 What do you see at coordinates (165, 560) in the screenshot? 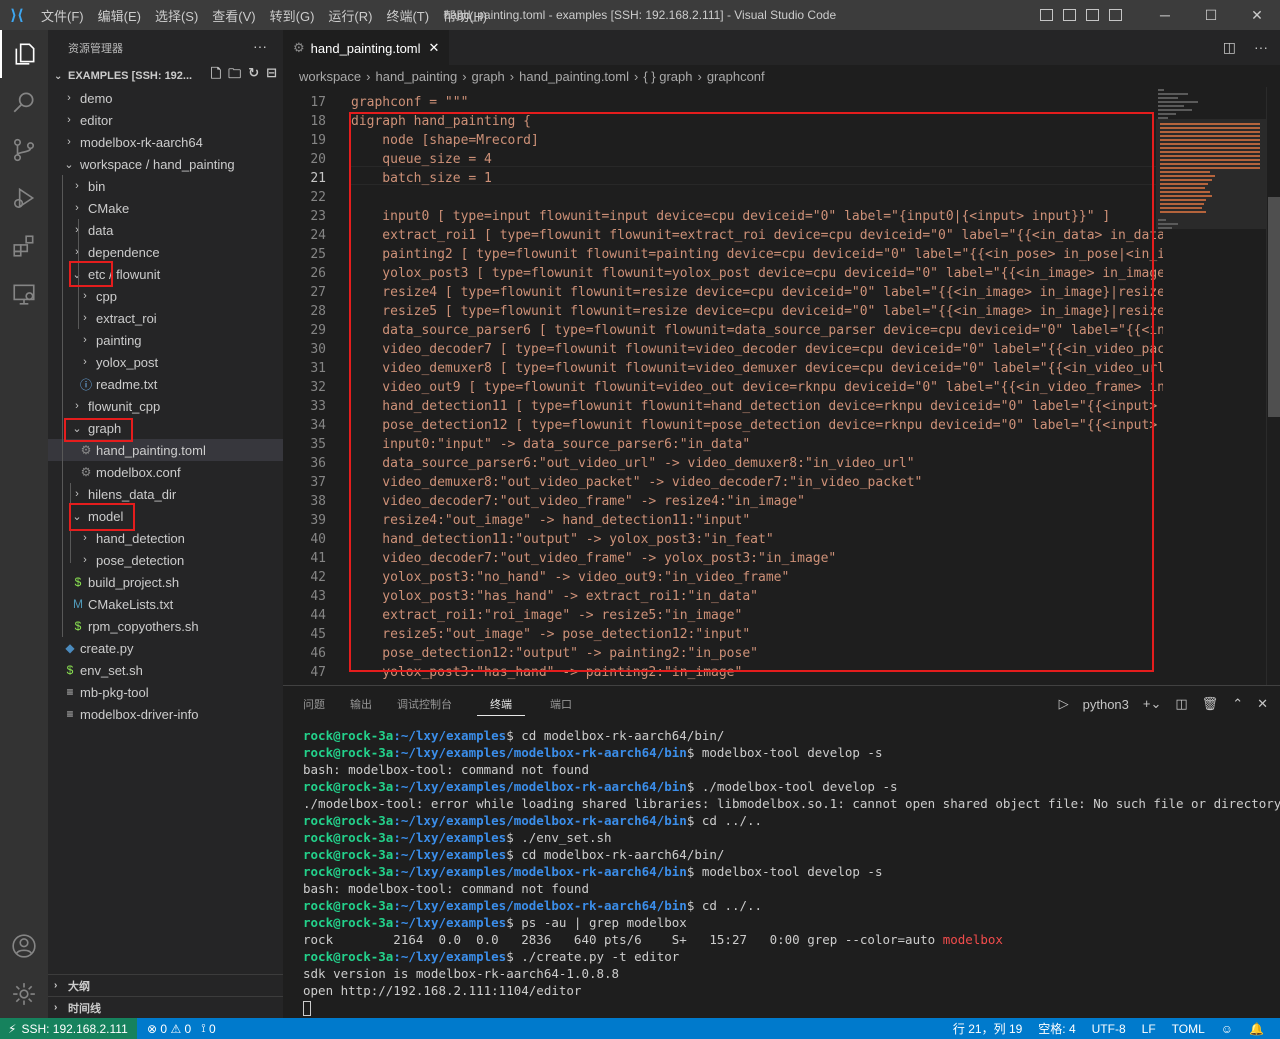
I see `tree-item-pose-detection: › pose_detection` at bounding box center [165, 560].